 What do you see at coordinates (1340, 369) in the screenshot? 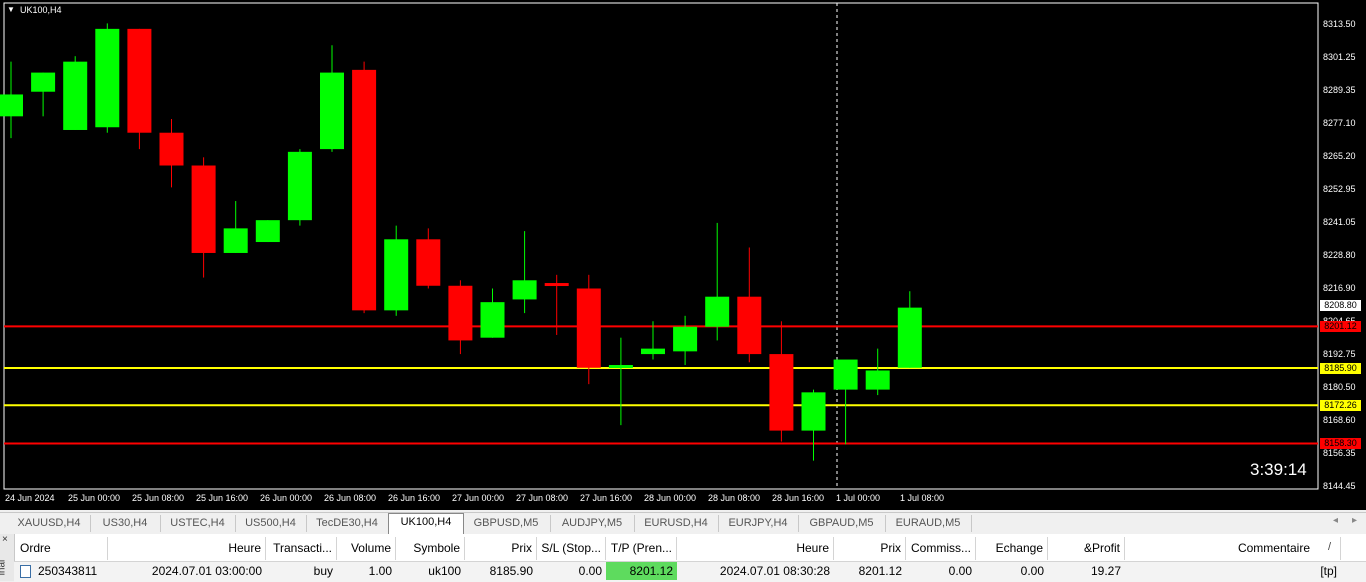
I see `price-level-tag: 8185.90` at bounding box center [1340, 369].